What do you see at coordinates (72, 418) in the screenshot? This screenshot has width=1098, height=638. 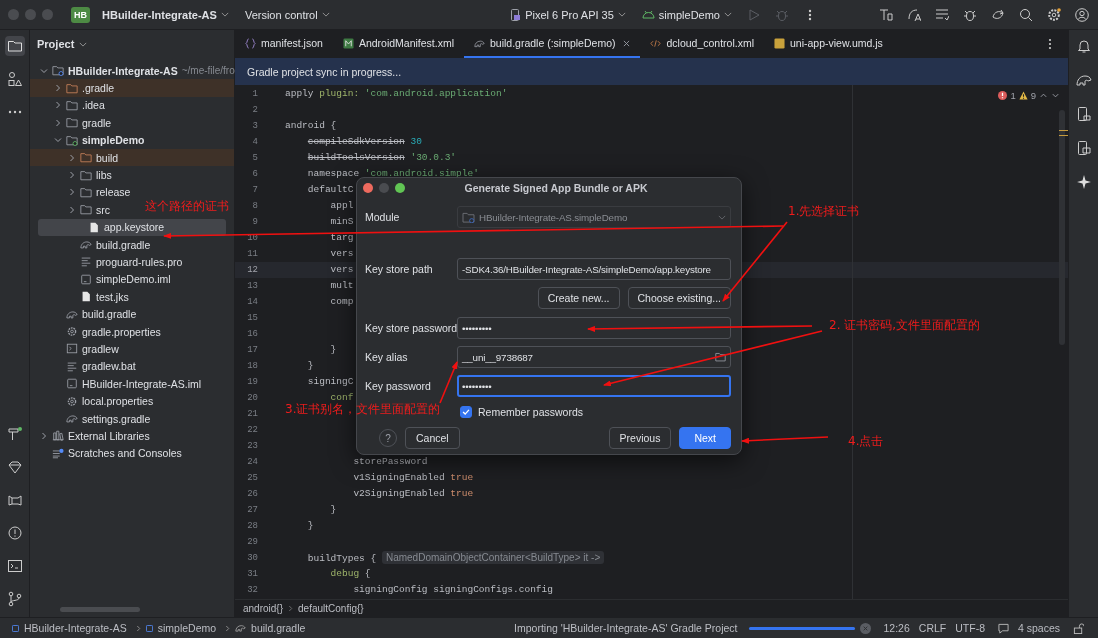 I see `elephant-icon` at bounding box center [72, 418].